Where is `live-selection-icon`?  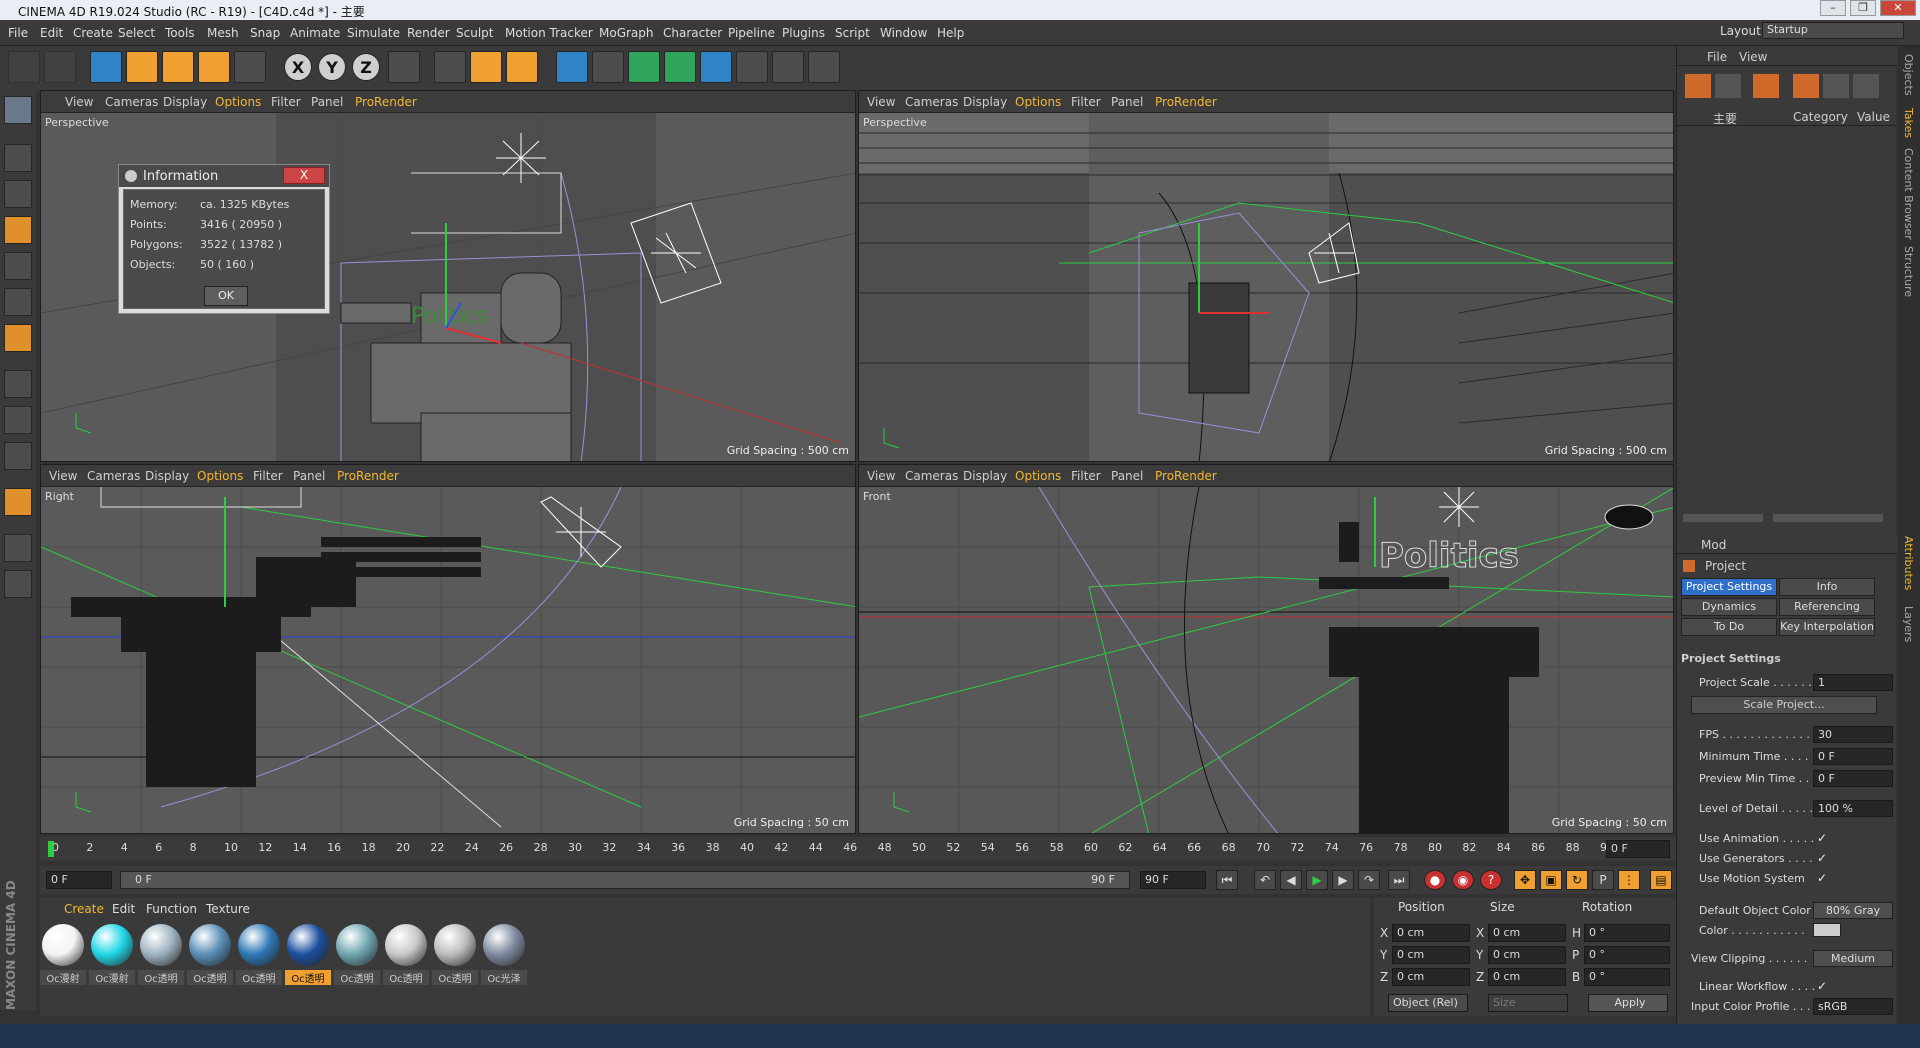 live-selection-icon is located at coordinates (106, 67).